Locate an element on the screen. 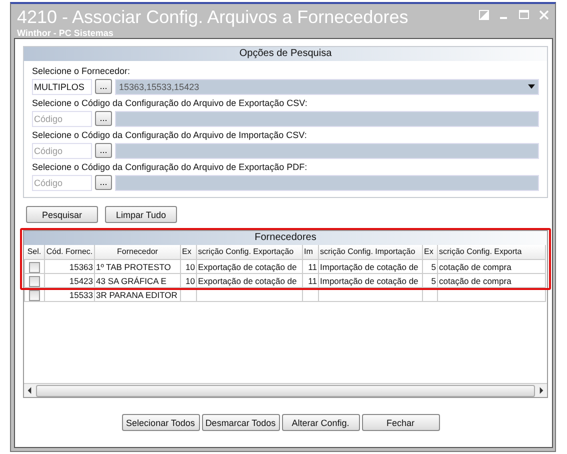 The width and height of the screenshot is (567, 454). field-label: Selecione o Código da Configuração do Arquivo de Importação CSV: is located at coordinates (170, 135).